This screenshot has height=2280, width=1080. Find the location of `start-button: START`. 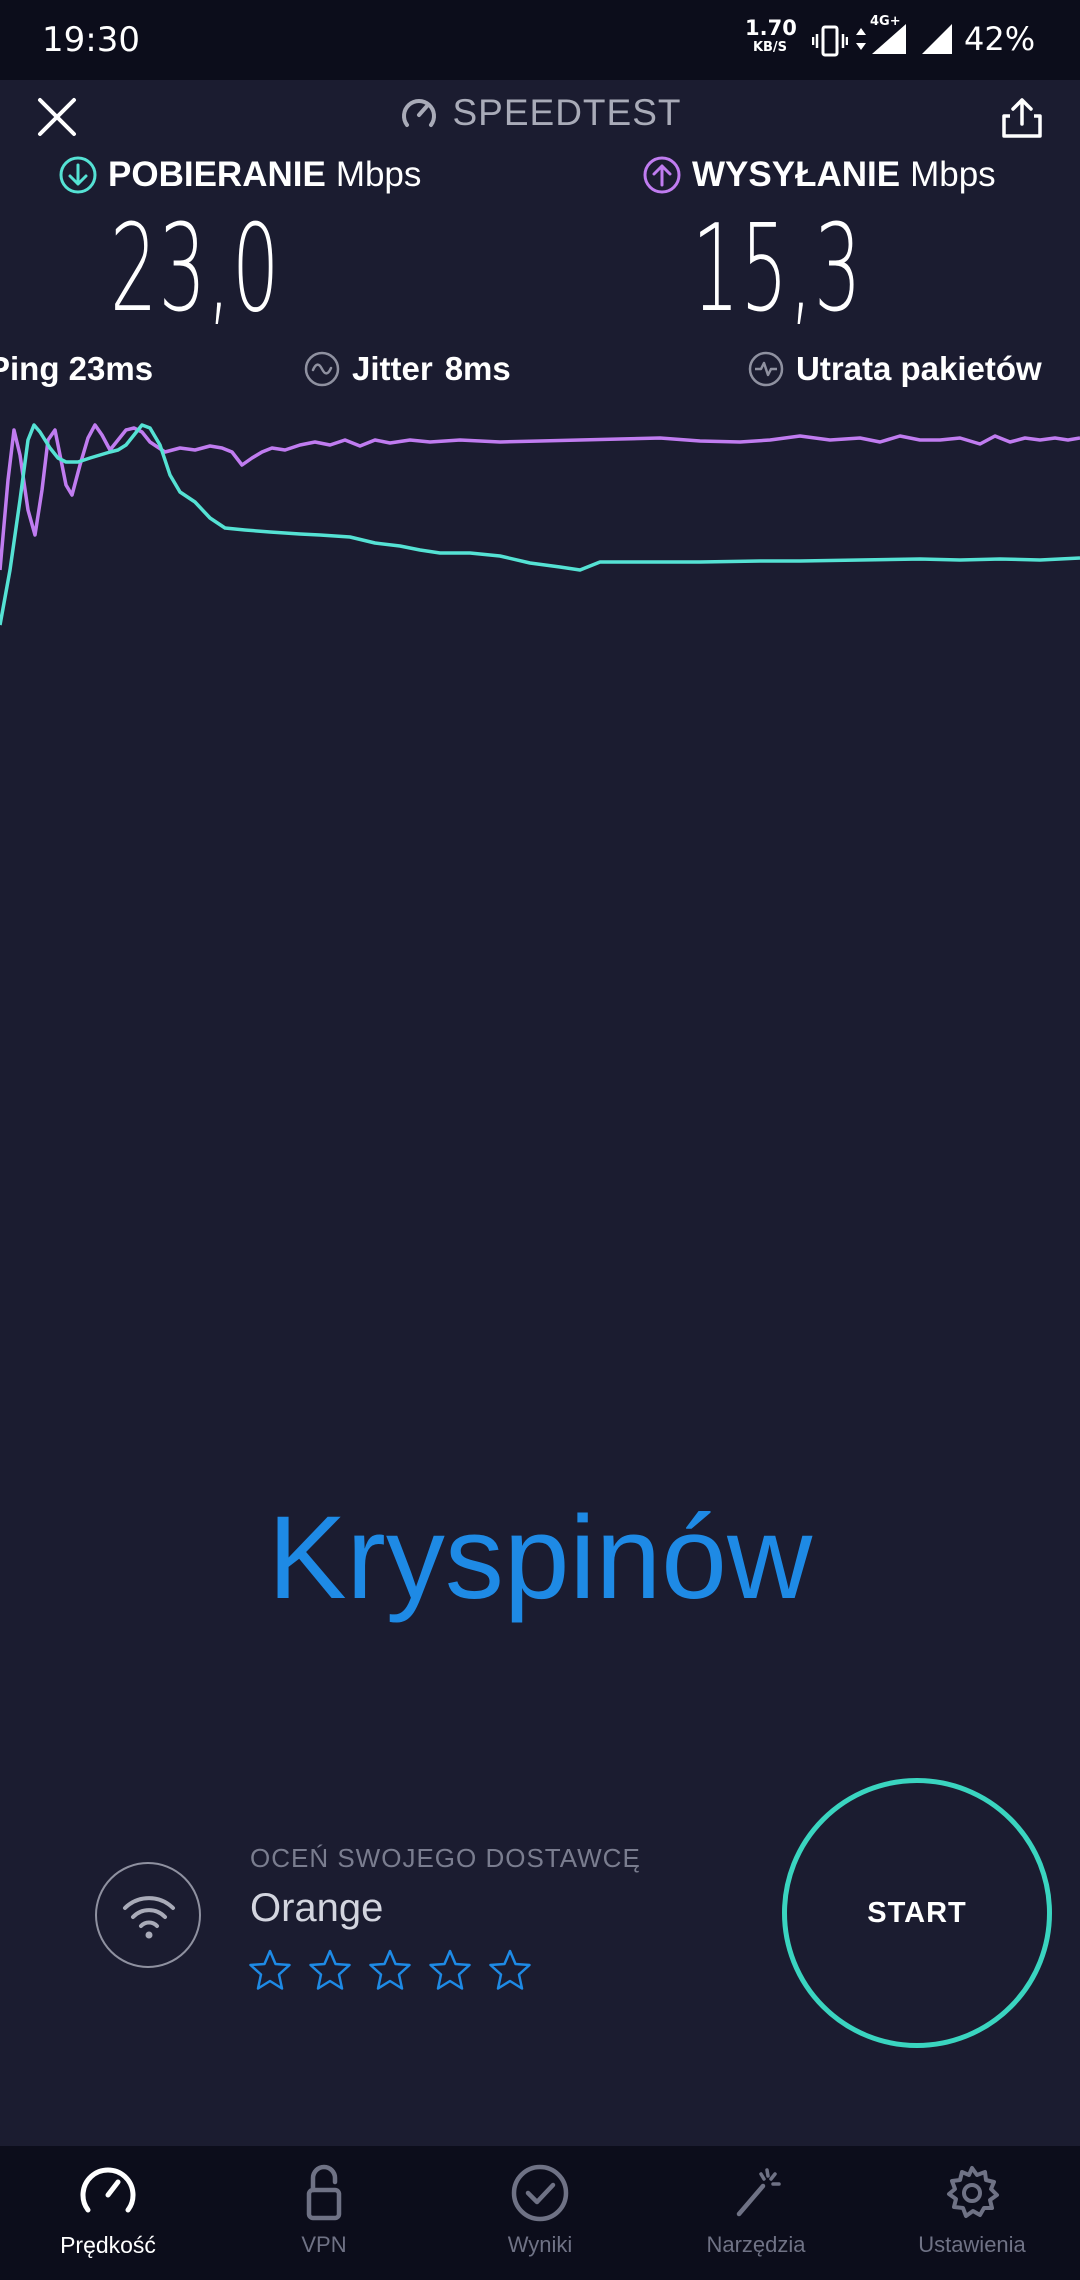

start-button: START is located at coordinates (917, 1913).